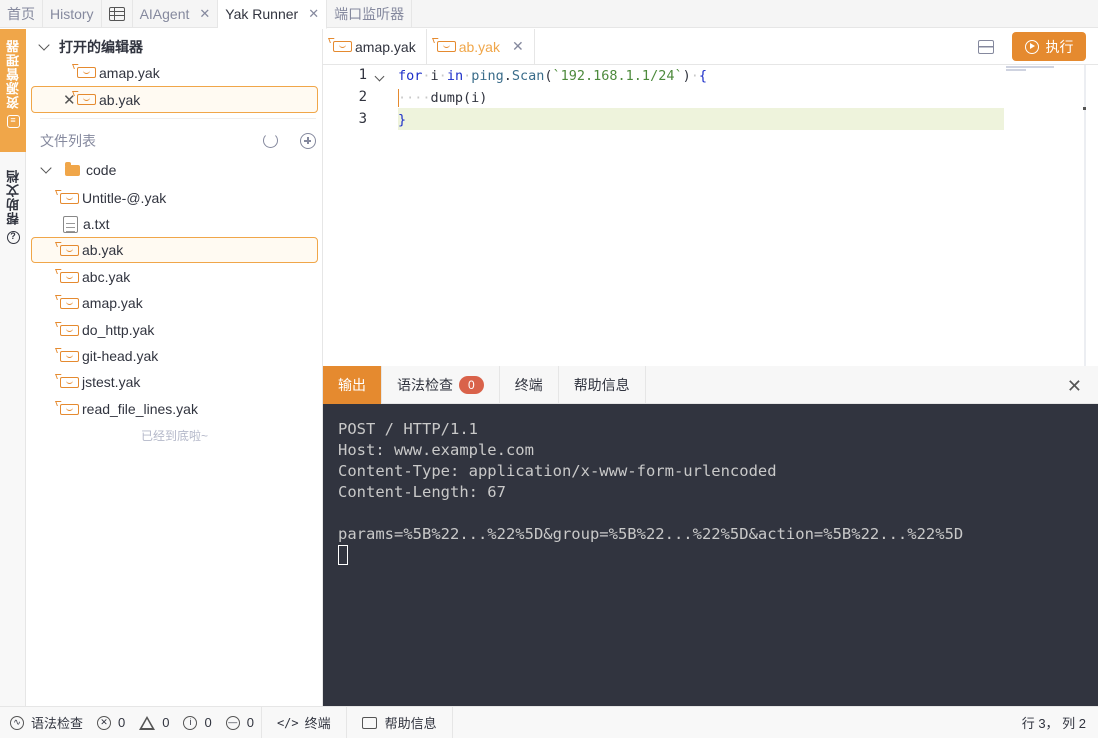 The width and height of the screenshot is (1098, 738). Describe the element at coordinates (106, 277) in the screenshot. I see `file-name: abc.yak` at that location.